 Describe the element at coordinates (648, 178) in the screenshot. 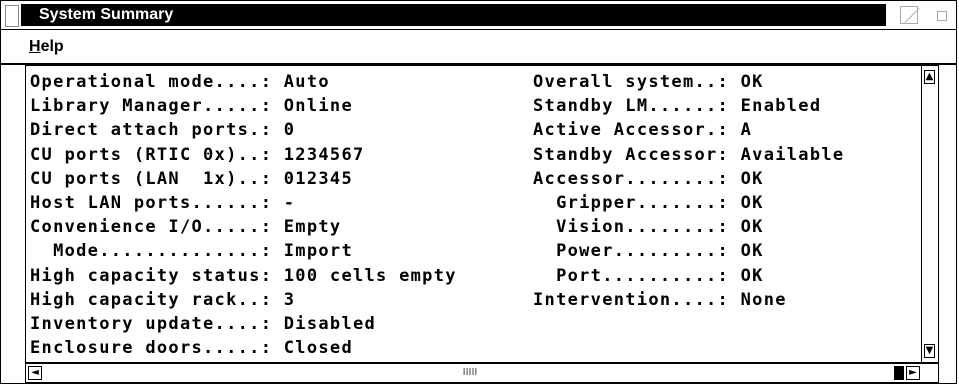

I see `summary-line: Accessor........: OK` at that location.